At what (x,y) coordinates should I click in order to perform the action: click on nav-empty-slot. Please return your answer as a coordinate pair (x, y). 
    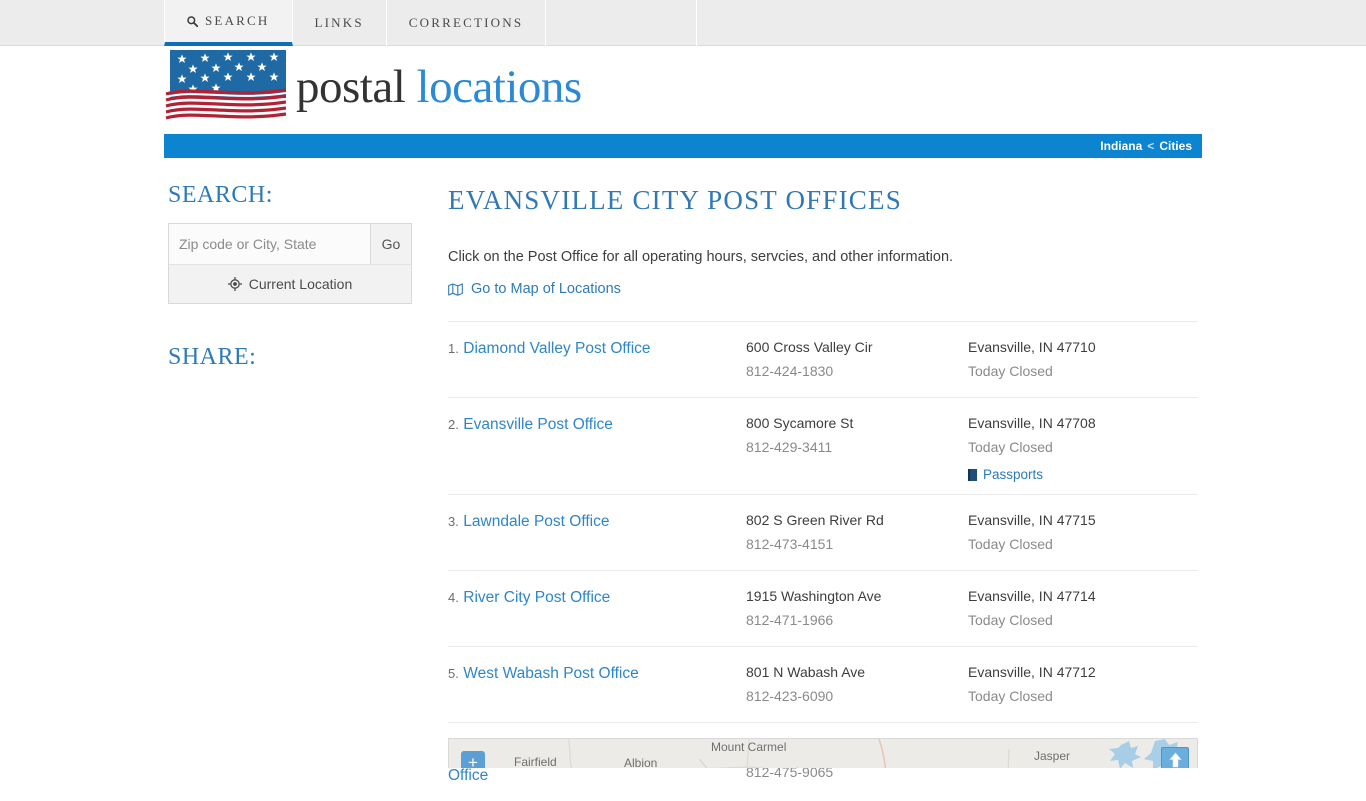
    Looking at the image, I should click on (622, 23).